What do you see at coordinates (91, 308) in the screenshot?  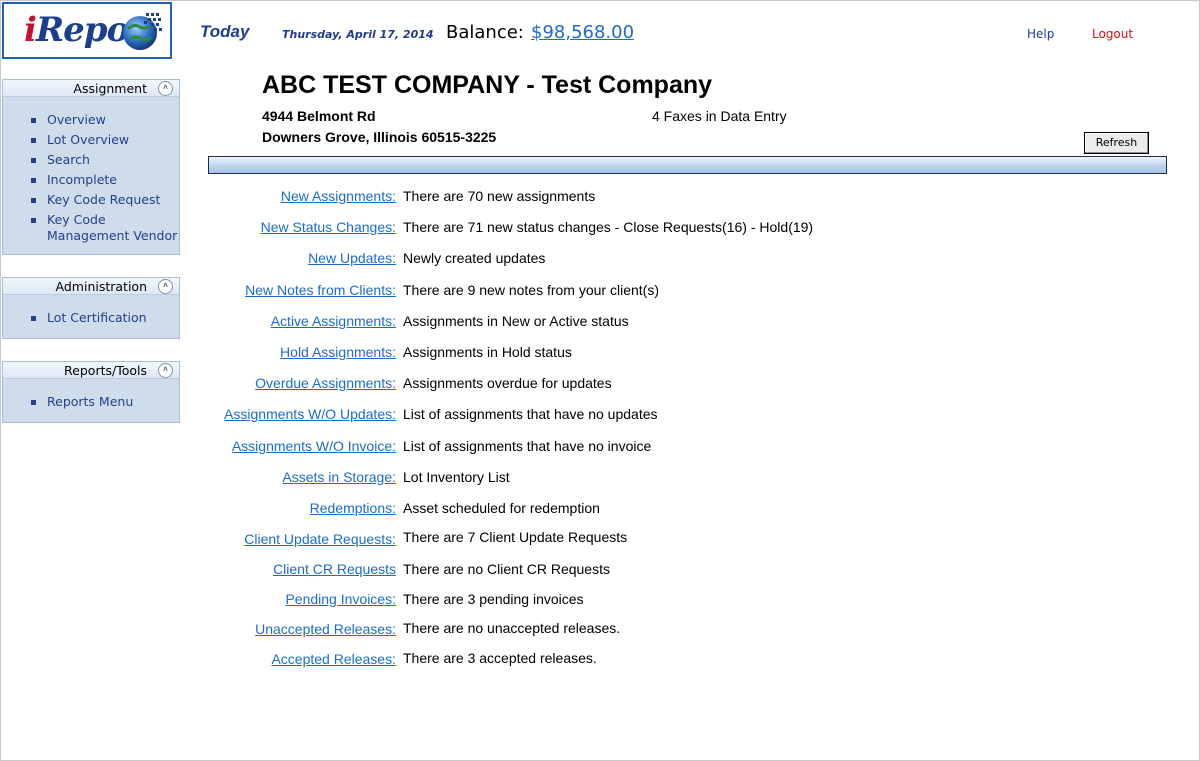 I see `administration-panel: Administration ˄ Lot Certification` at bounding box center [91, 308].